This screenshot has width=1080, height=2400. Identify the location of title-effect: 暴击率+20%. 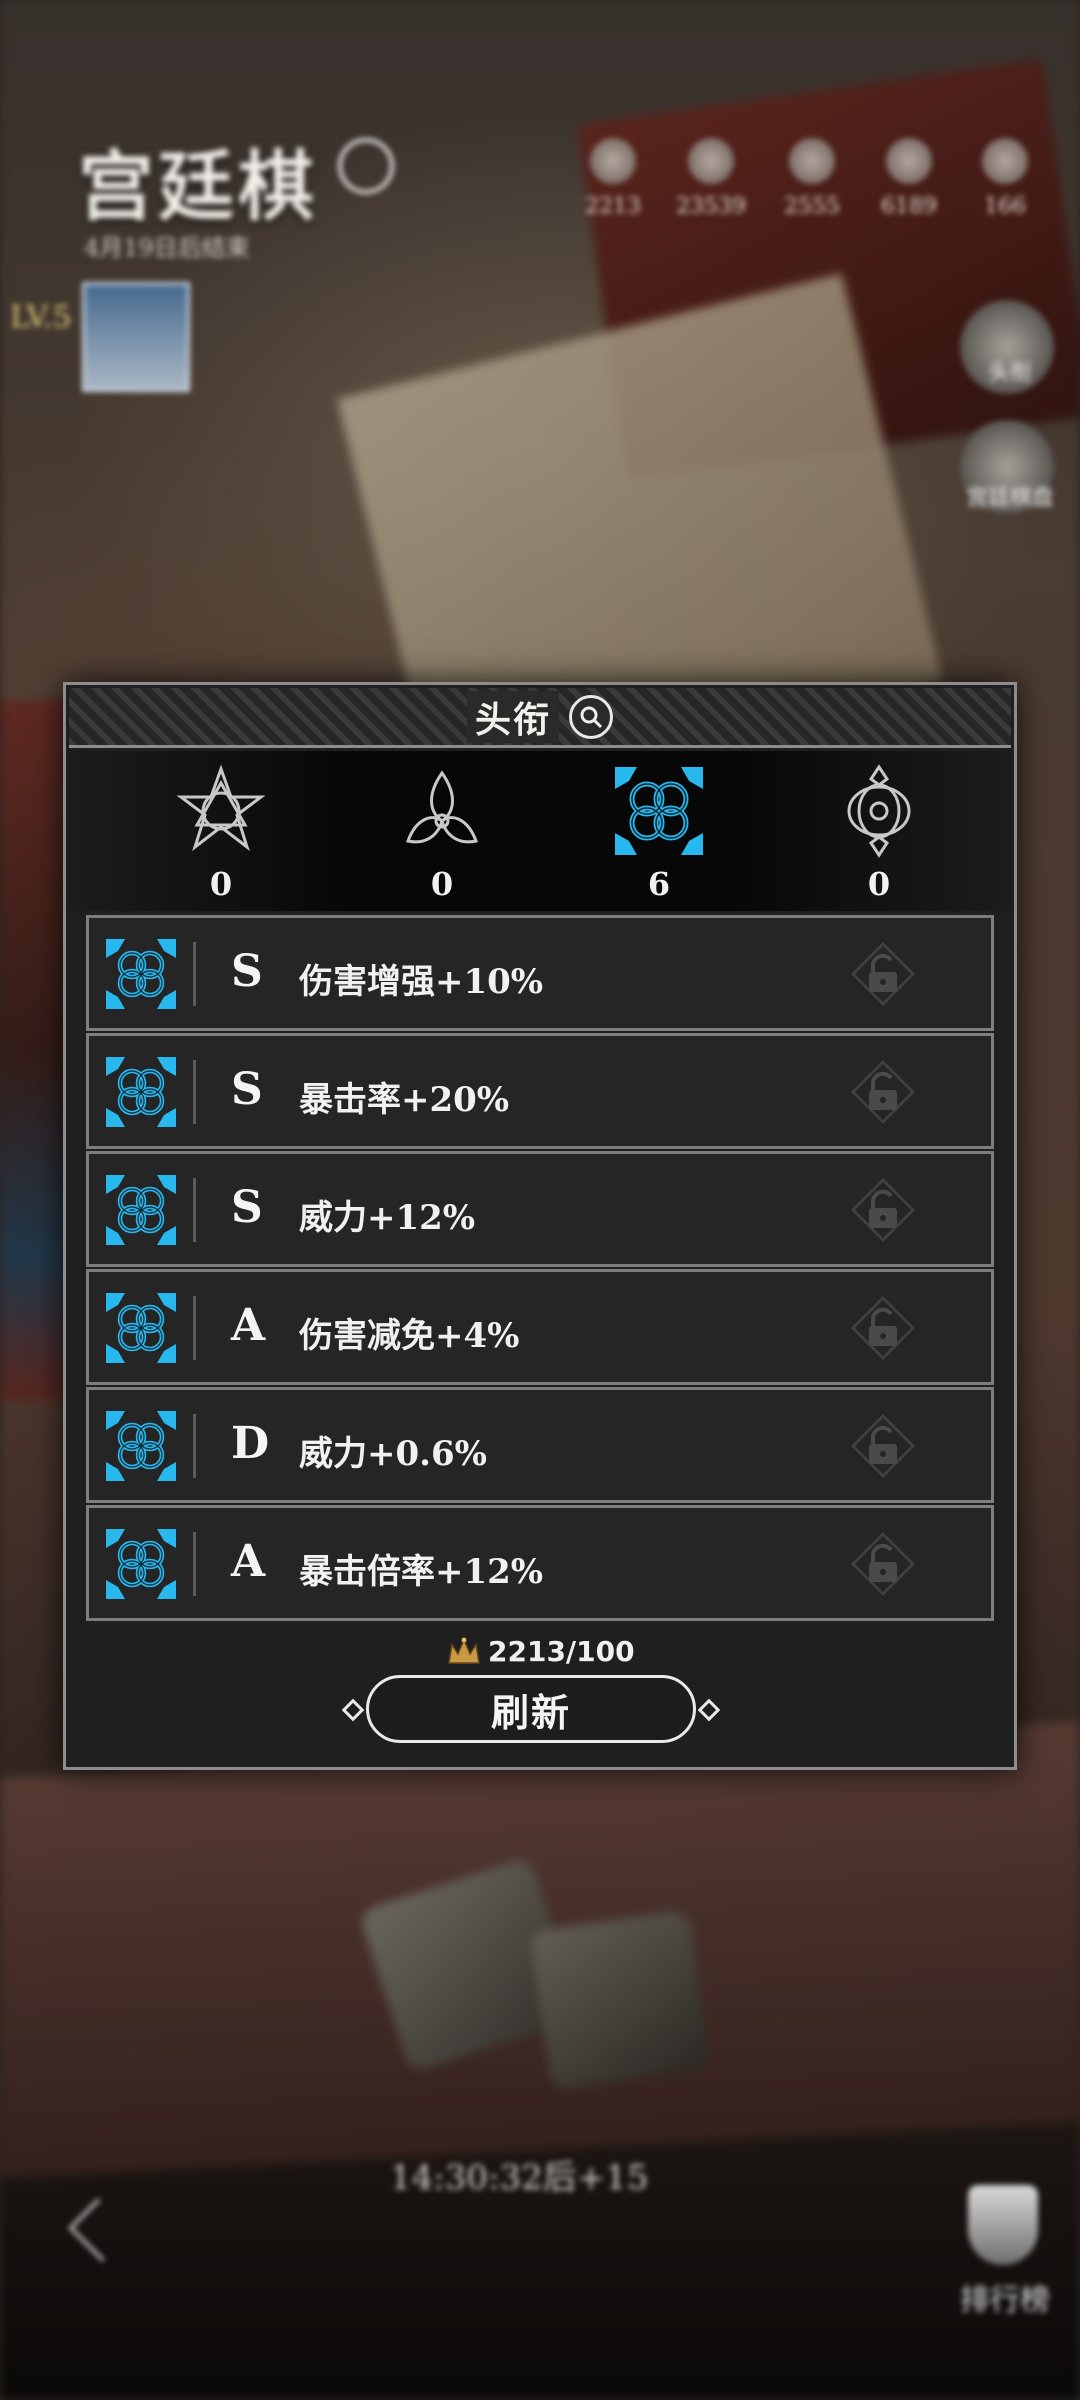
(404, 1100).